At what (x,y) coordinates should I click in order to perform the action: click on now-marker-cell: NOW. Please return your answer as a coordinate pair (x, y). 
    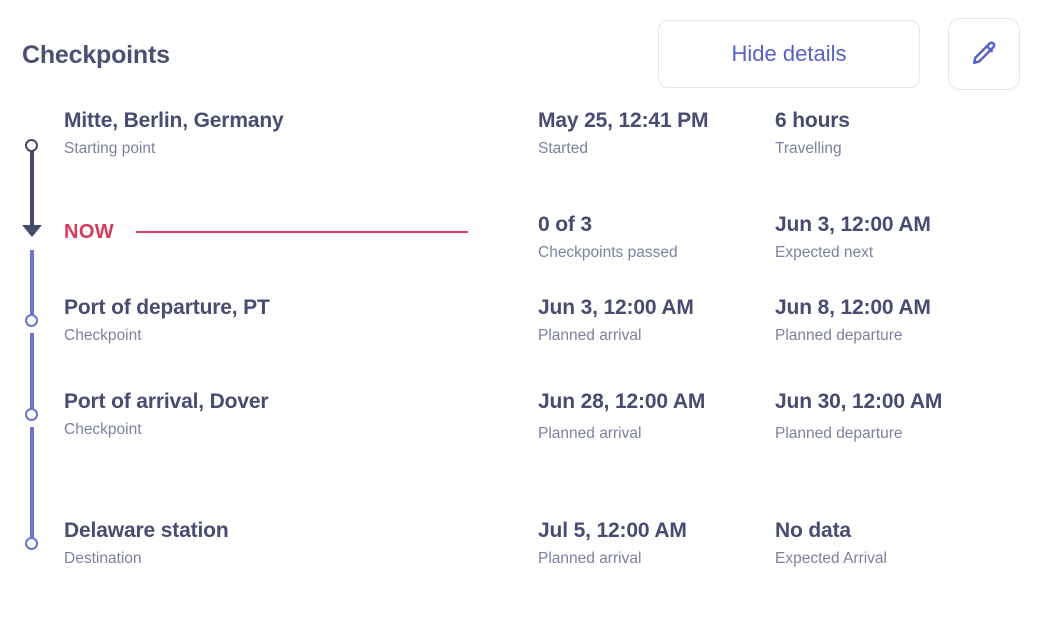
    Looking at the image, I should click on (301, 222).